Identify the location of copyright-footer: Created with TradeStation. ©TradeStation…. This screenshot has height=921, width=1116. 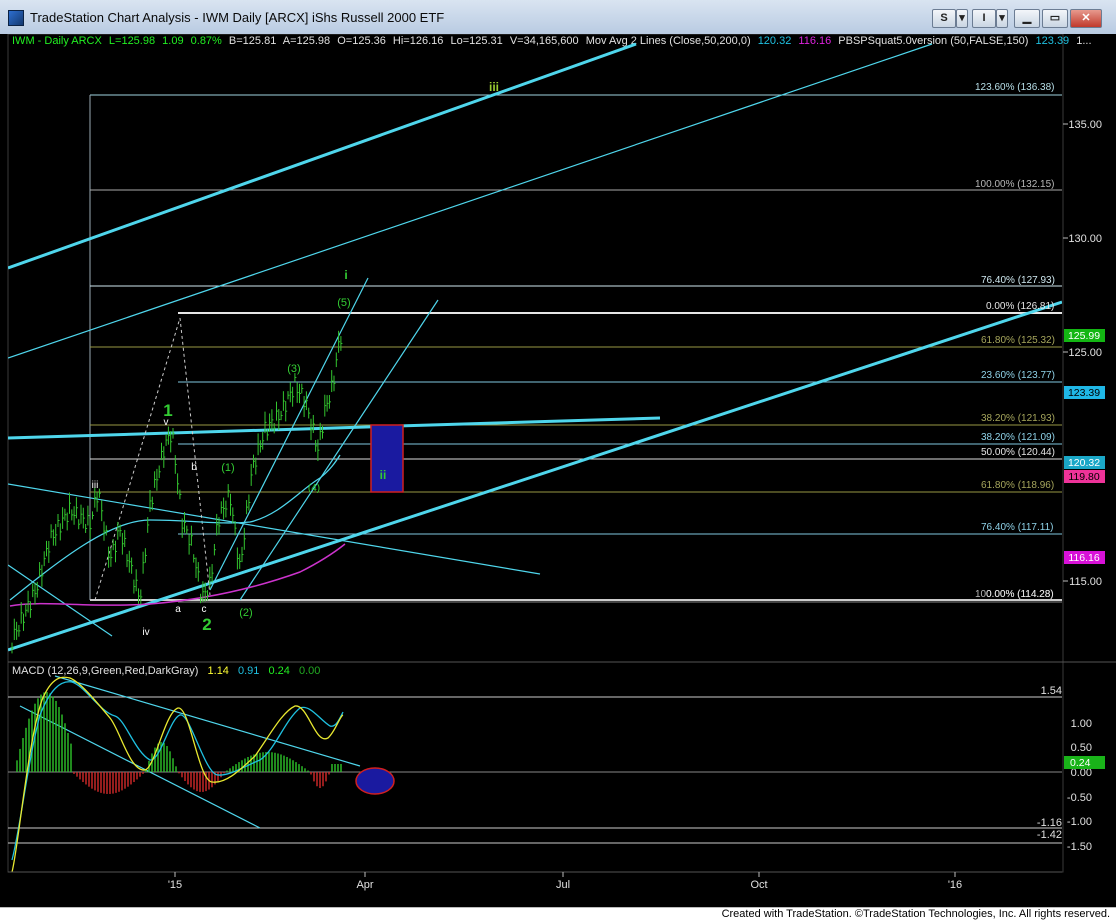
(915, 914).